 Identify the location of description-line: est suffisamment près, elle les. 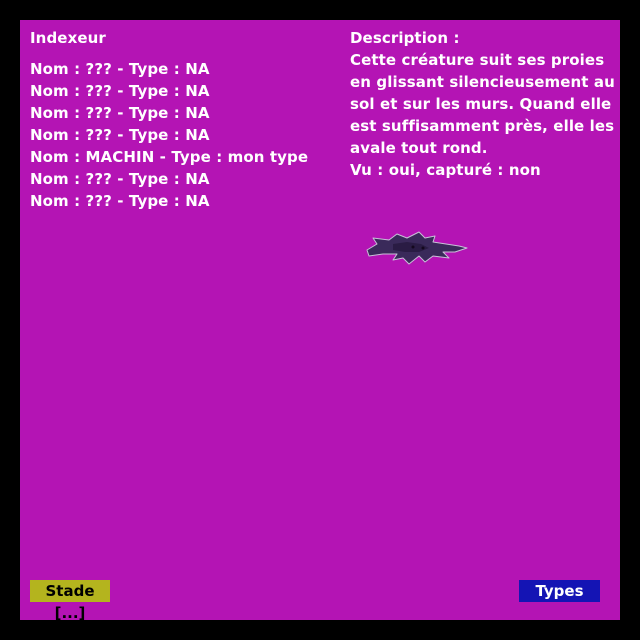
(482, 126).